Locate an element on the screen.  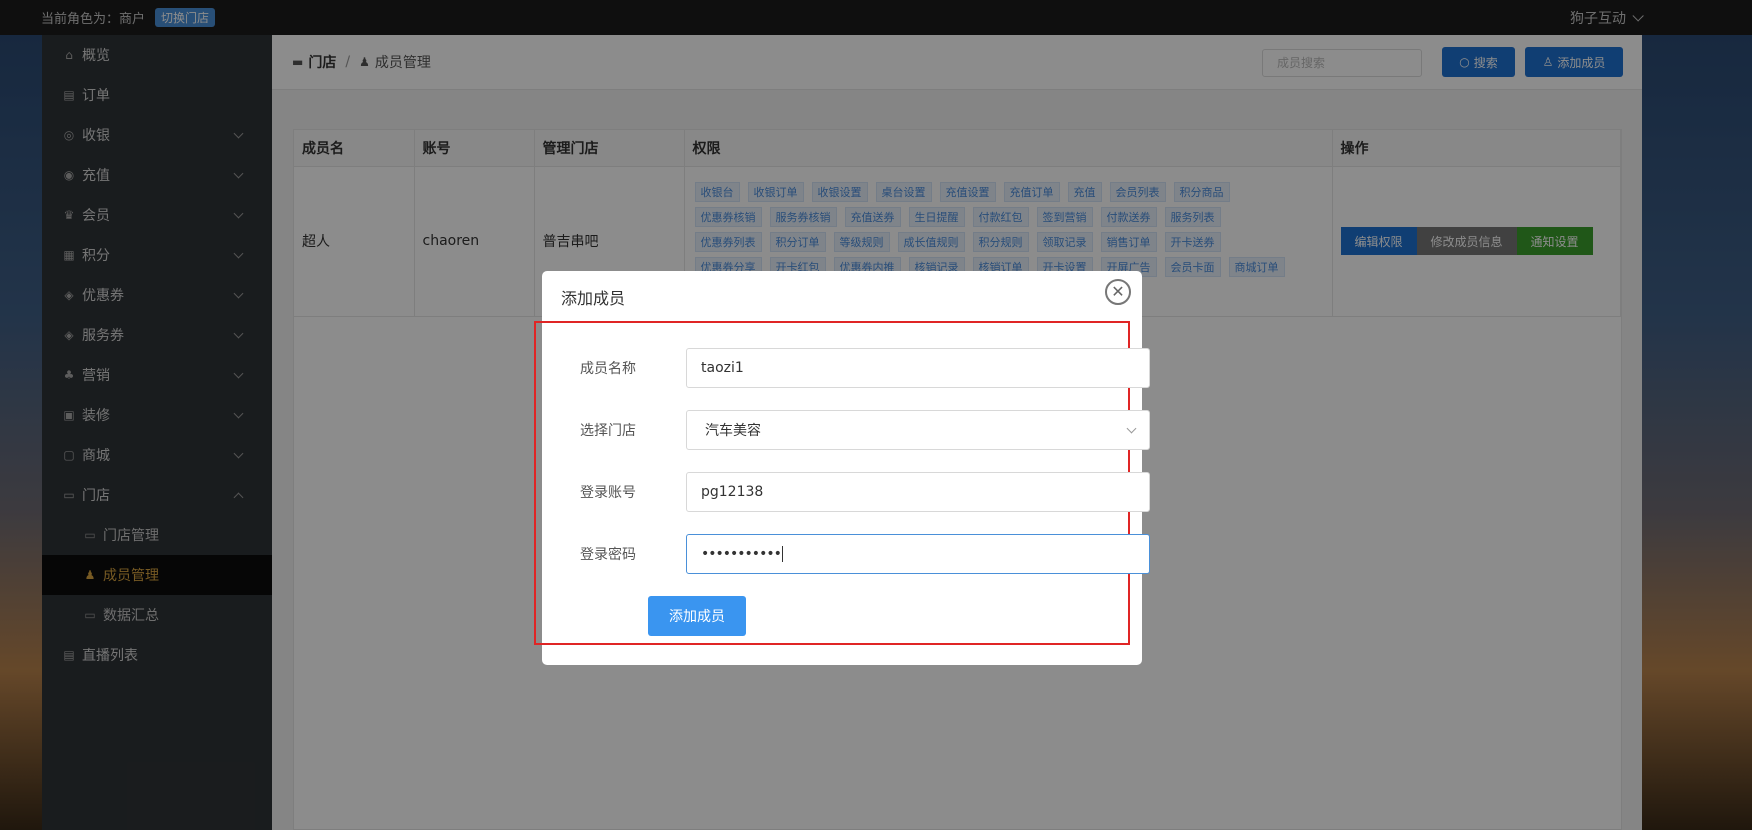
password-dots: ••••••••••• is located at coordinates (741, 554).